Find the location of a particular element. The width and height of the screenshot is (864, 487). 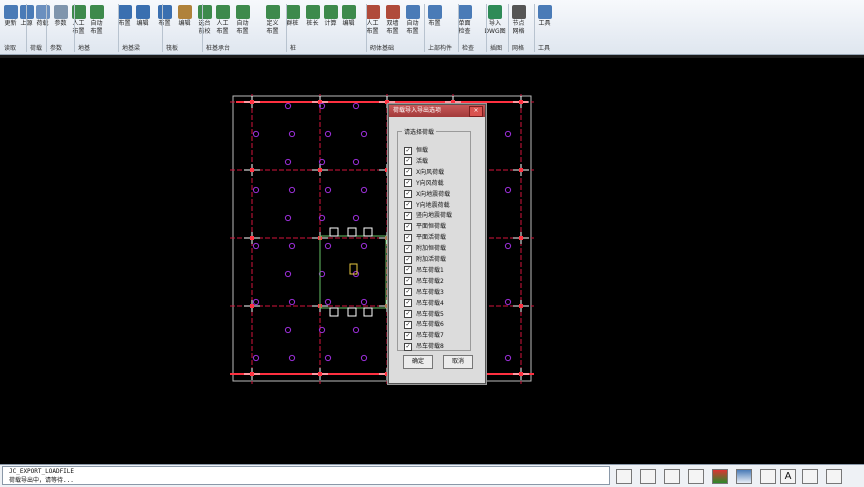

cube-icon is located at coordinates (672, 476).